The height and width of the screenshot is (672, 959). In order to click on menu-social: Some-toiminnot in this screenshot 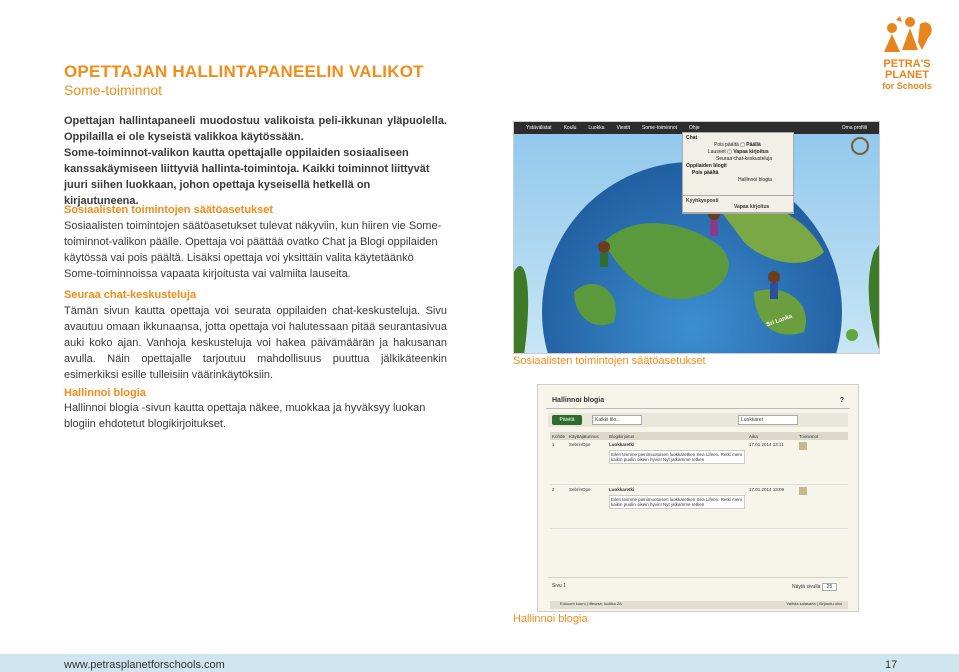, I will do `click(659, 128)`.